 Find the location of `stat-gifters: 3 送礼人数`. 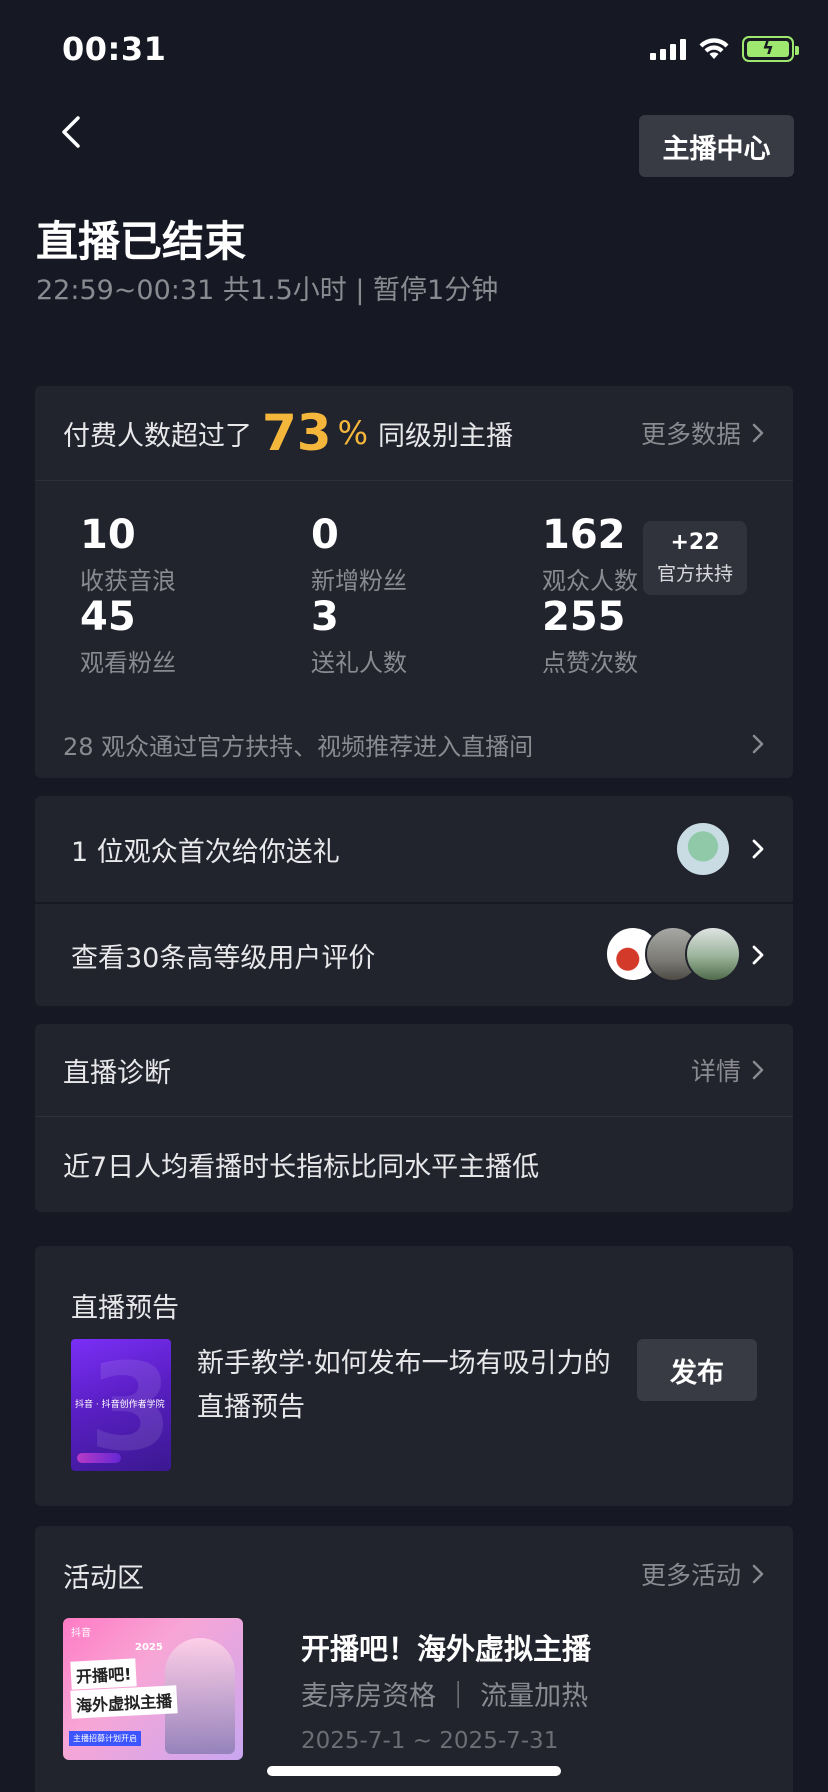

stat-gifters: 3 送礼人数 is located at coordinates (421, 636).